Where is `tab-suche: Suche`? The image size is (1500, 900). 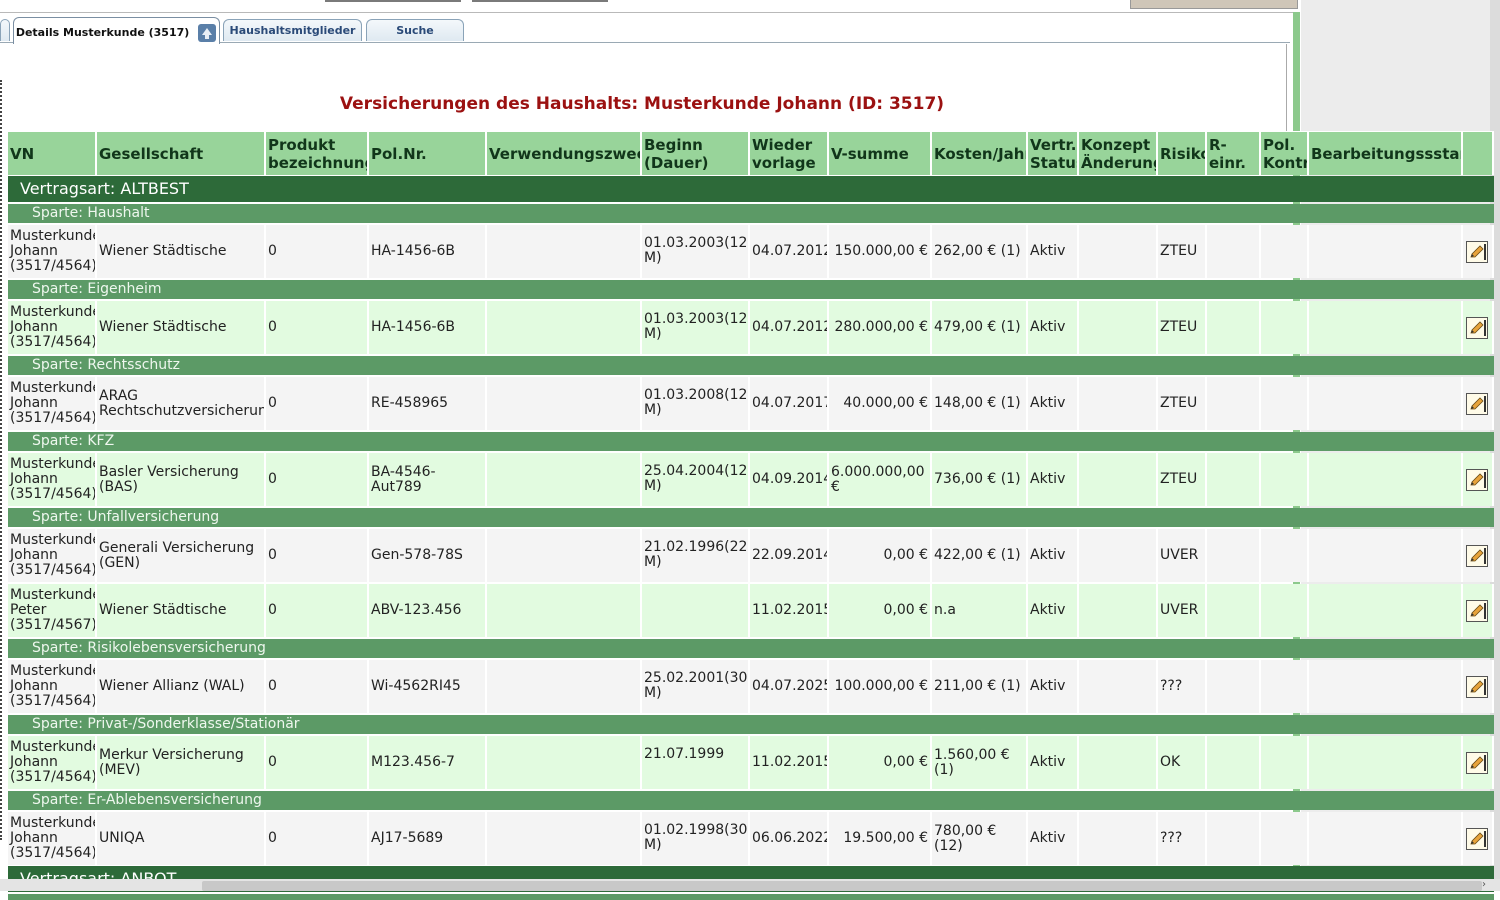 tab-suche: Suche is located at coordinates (415, 30).